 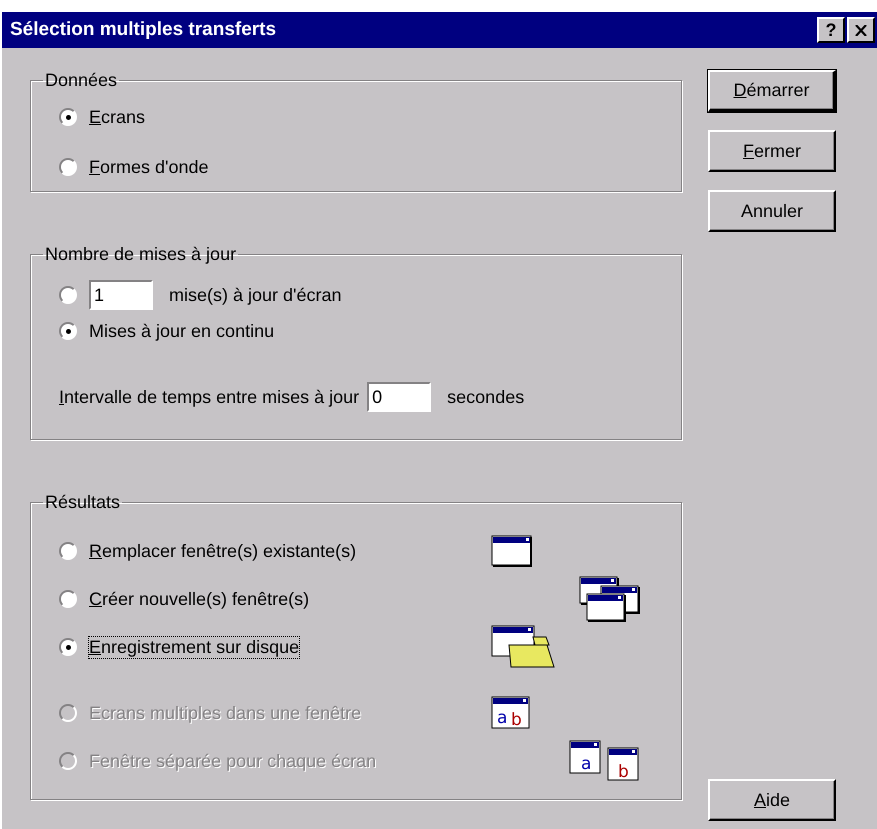 What do you see at coordinates (485, 397) in the screenshot?
I see `unit-label: secondes` at bounding box center [485, 397].